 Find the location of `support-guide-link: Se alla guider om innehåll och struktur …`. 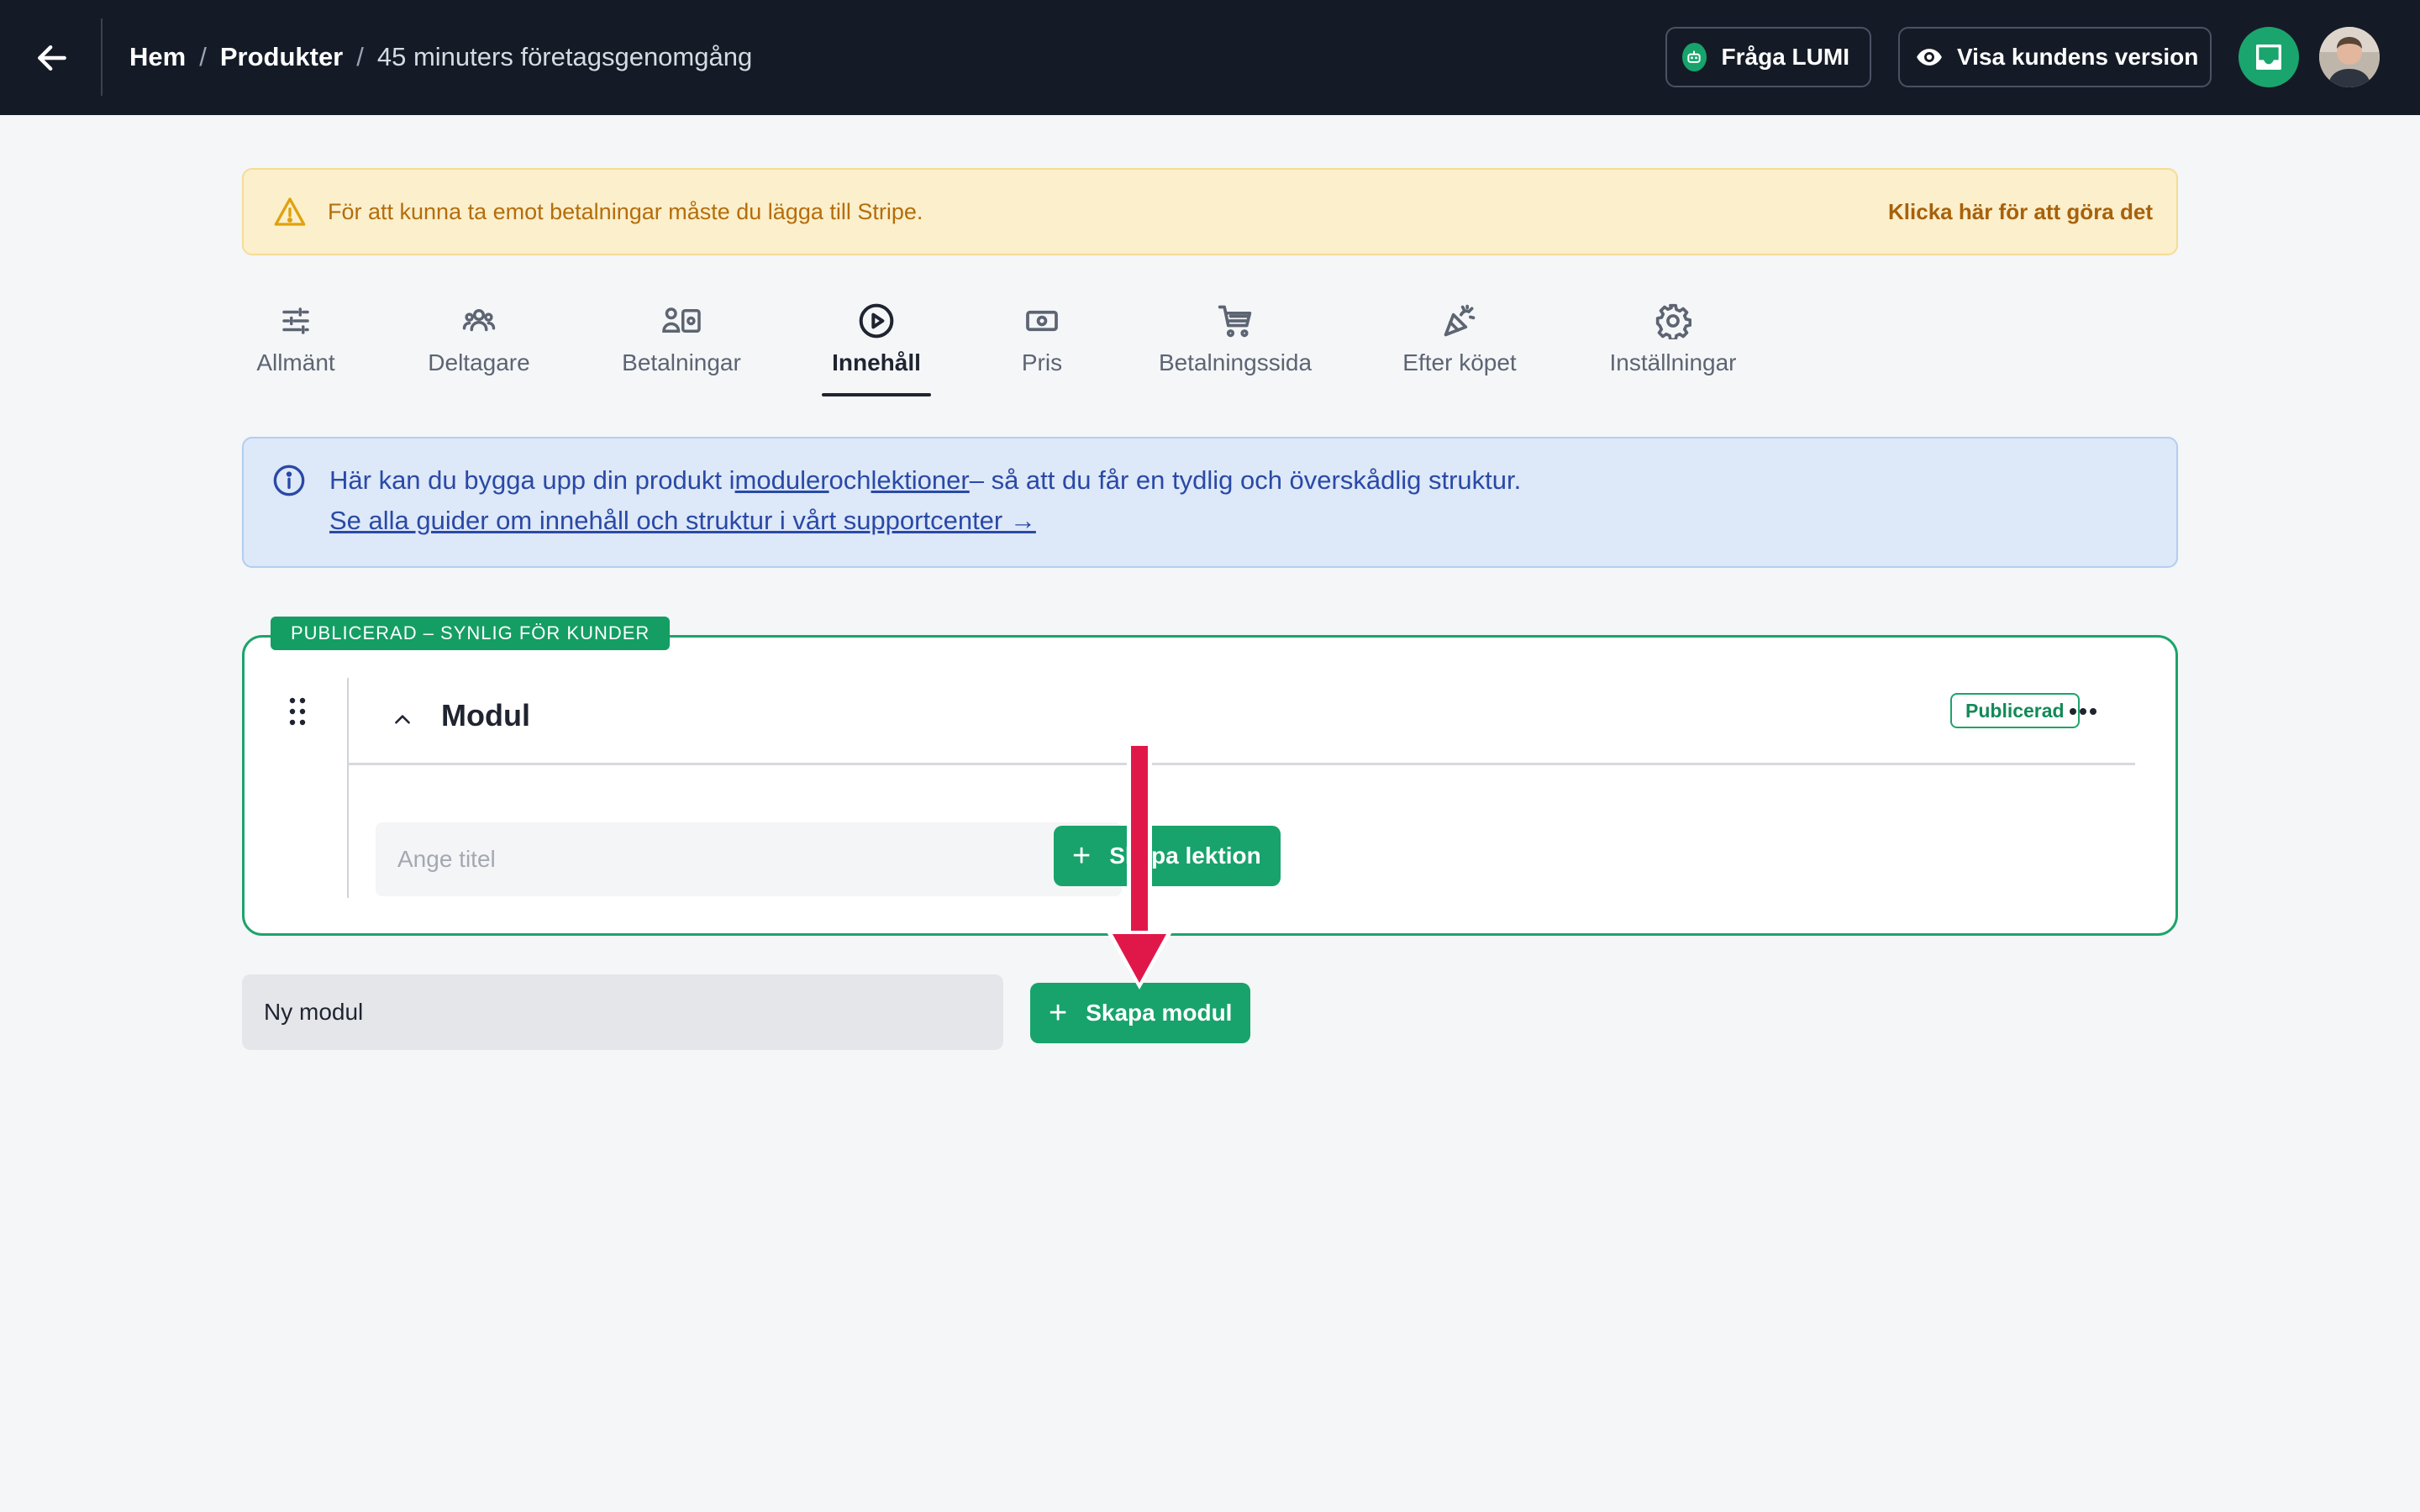

support-guide-link: Se alla guider om innehåll och struktur … is located at coordinates (682, 520).